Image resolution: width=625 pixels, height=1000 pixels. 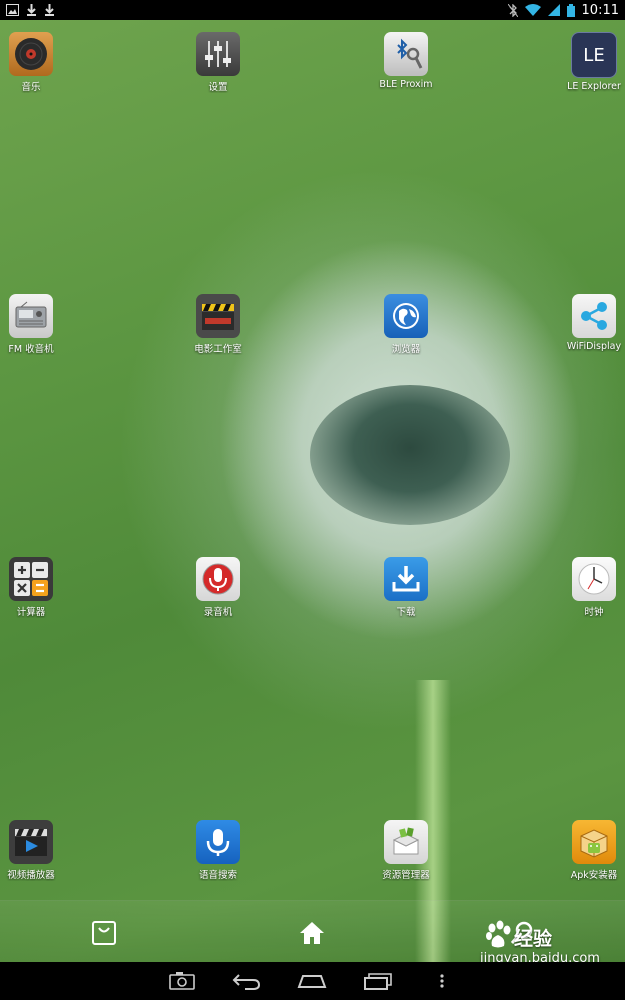 I want to click on app-label: 视频播放器, so click(x=31, y=875).